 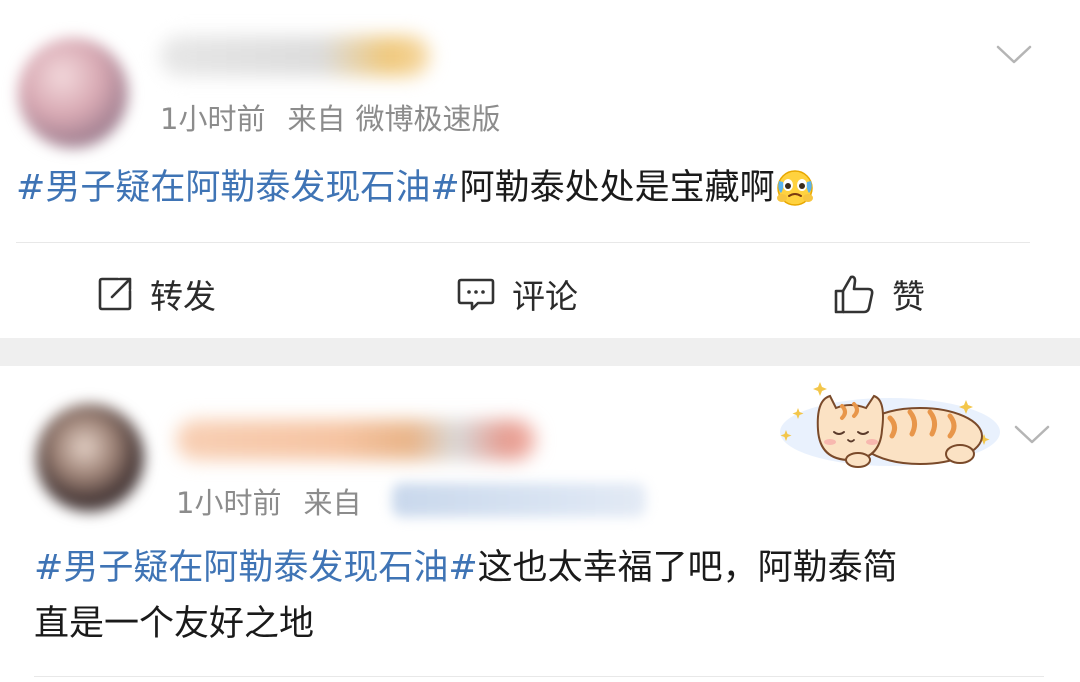 I want to click on repost-label: 转发, so click(x=183, y=296).